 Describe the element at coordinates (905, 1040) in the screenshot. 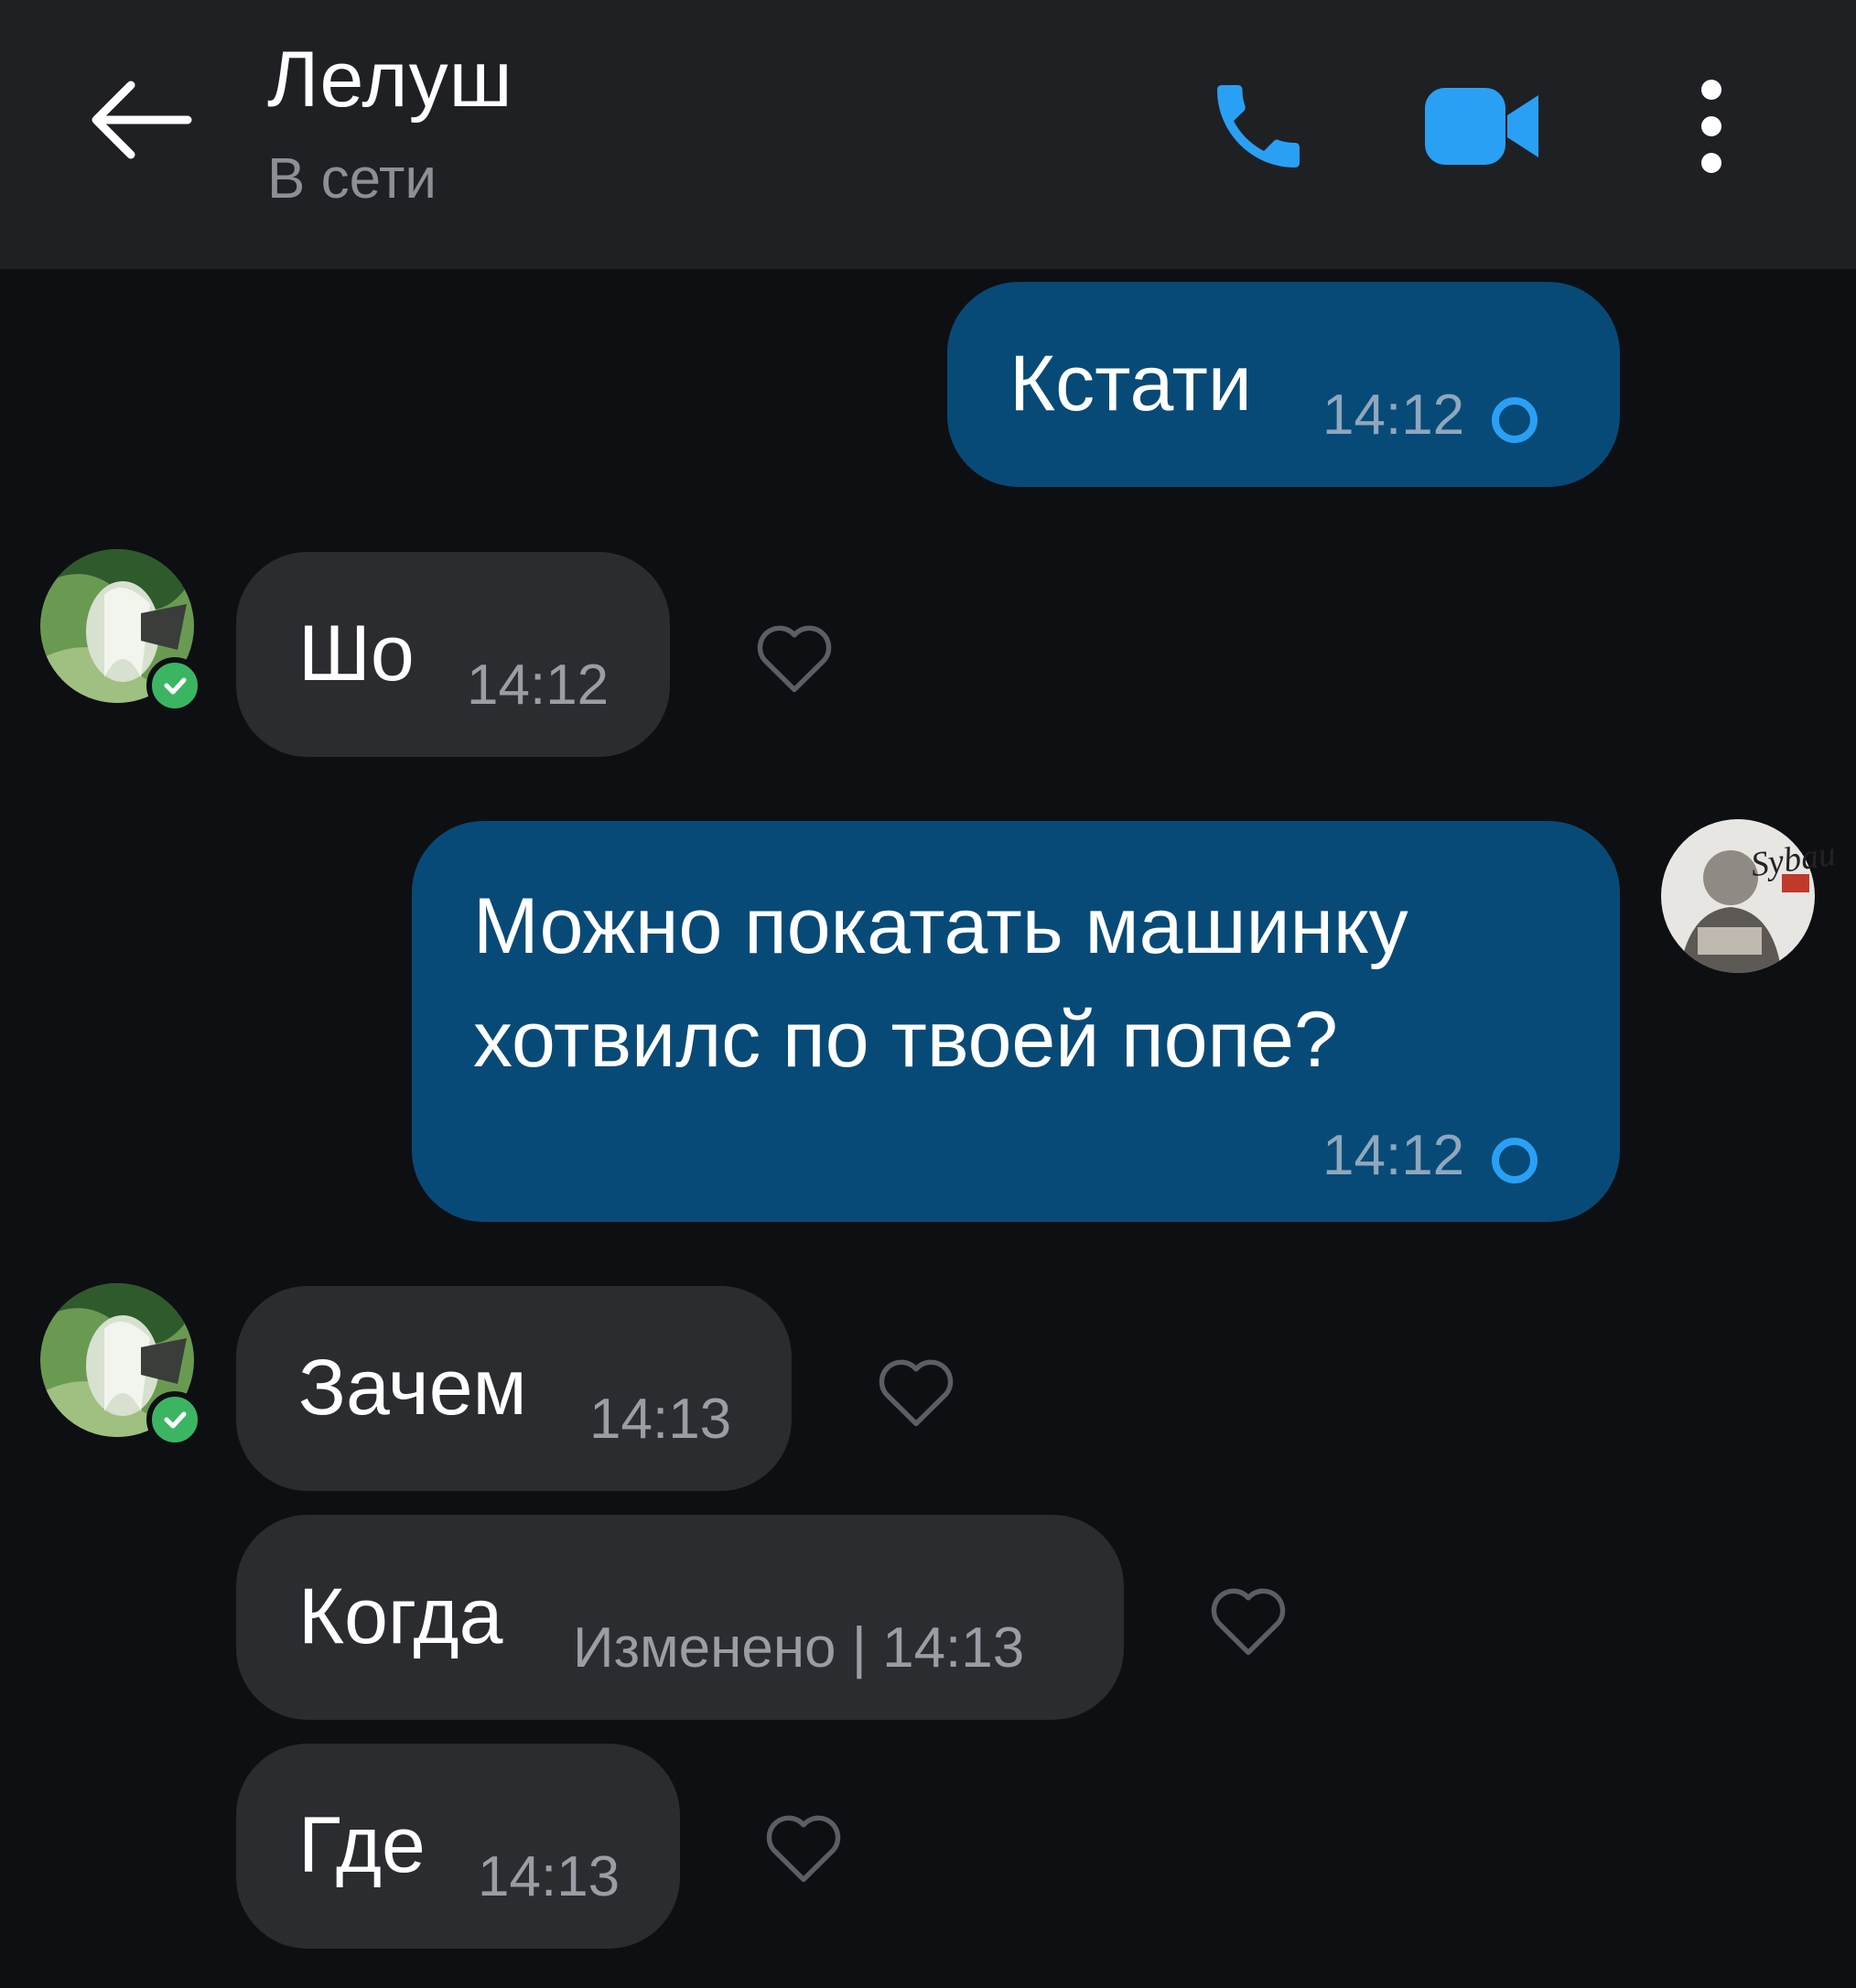

I see `message-text-line-2: хотвилс по твоей попе?` at that location.